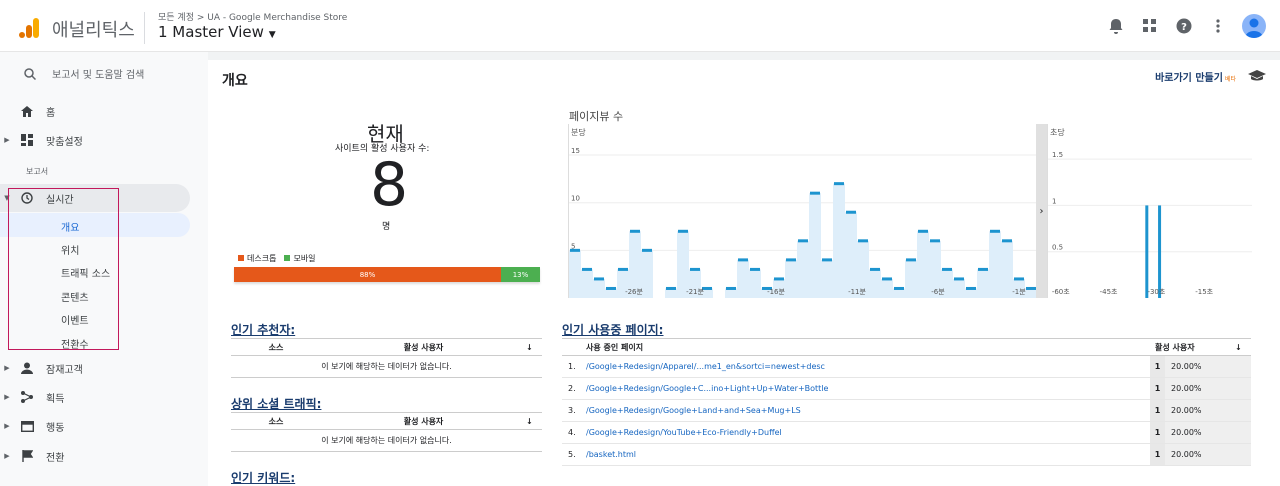 The image size is (1280, 486). Describe the element at coordinates (104, 456) in the screenshot. I see `sidebar-item-conversions: ▶ 전환` at that location.